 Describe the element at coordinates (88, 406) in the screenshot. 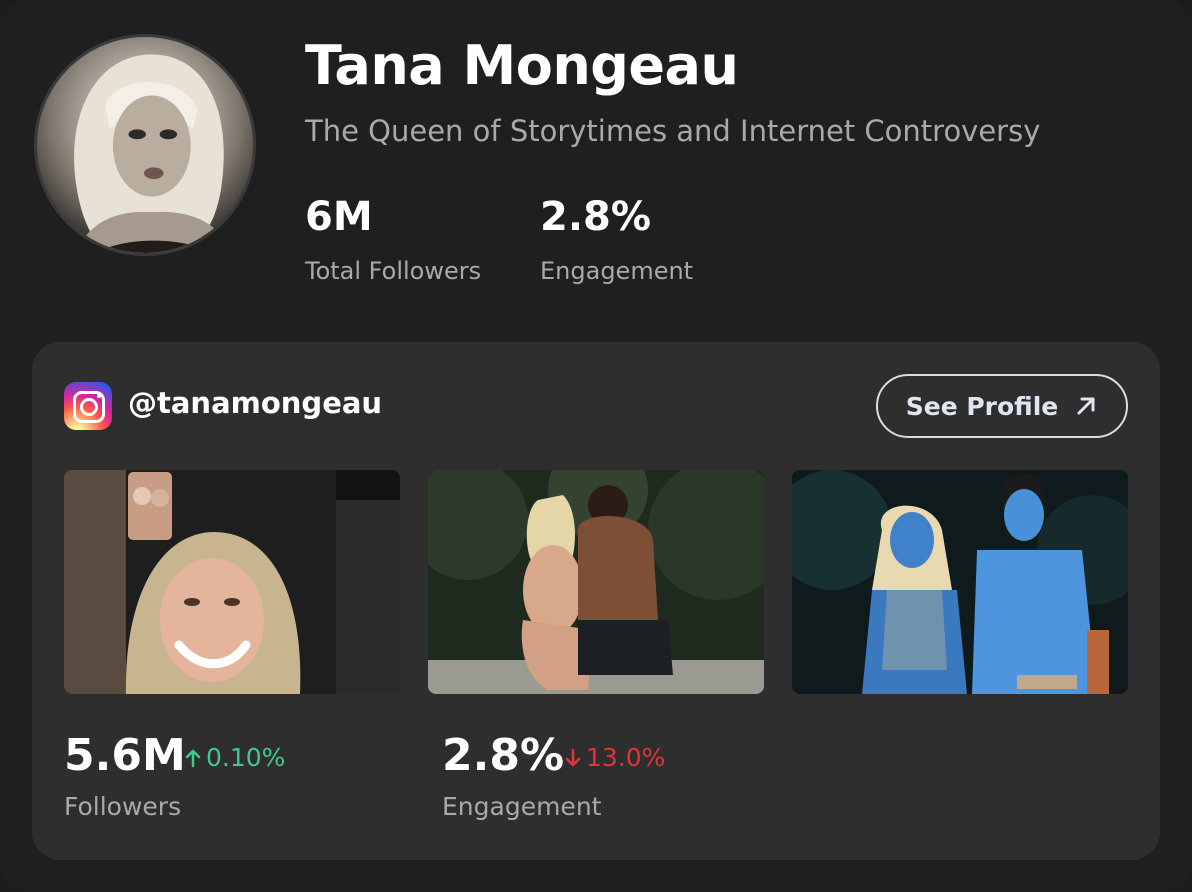

I see `instagram-icon` at that location.